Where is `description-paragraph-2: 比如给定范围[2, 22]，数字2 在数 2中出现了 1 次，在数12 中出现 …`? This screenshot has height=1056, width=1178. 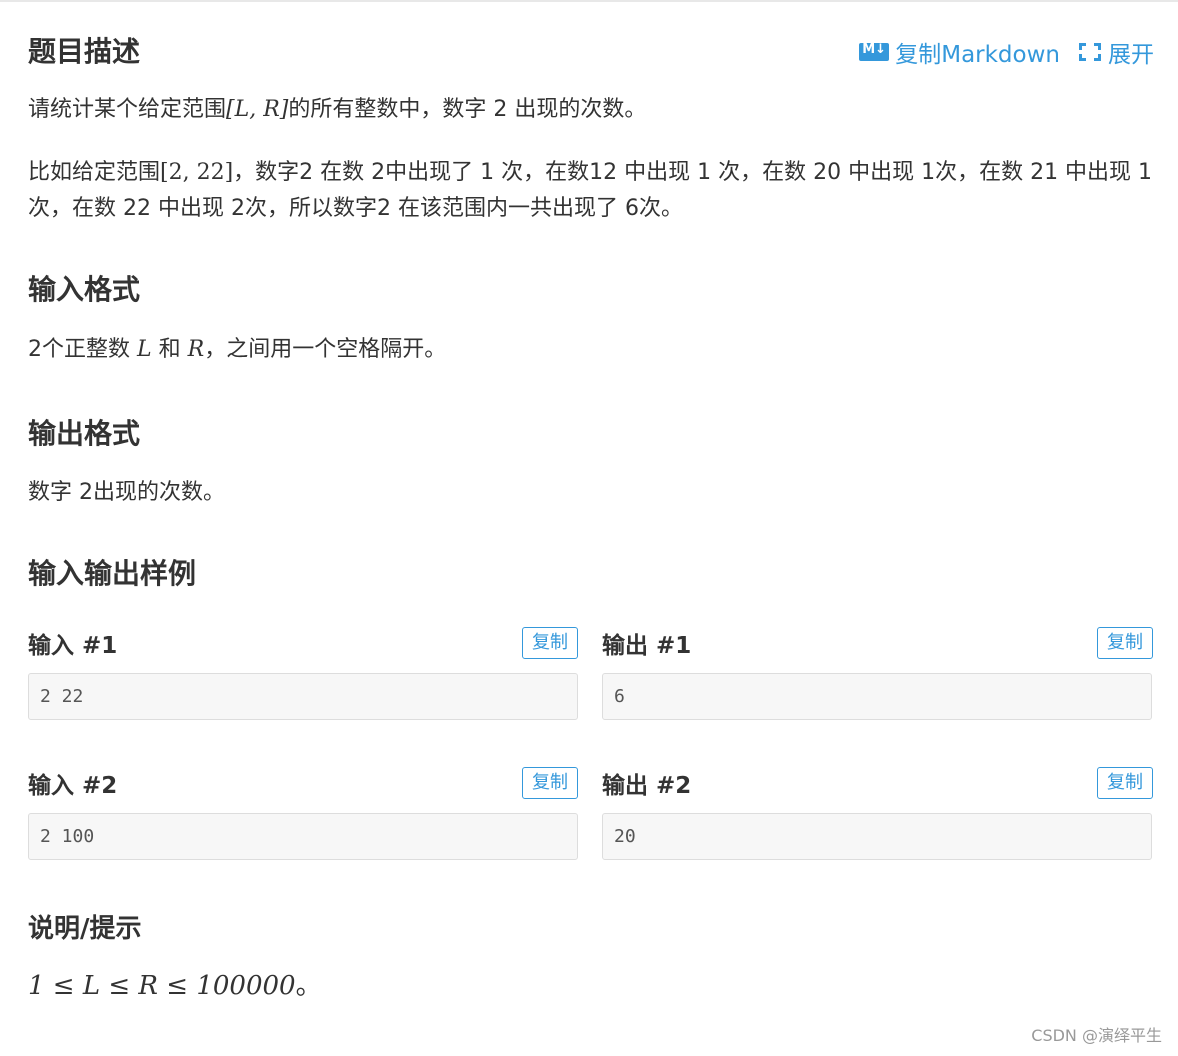 description-paragraph-2: 比如给定范围[2, 22]，数字2 在数 2中出现了 1 次，在数12 中出现 … is located at coordinates (590, 190).